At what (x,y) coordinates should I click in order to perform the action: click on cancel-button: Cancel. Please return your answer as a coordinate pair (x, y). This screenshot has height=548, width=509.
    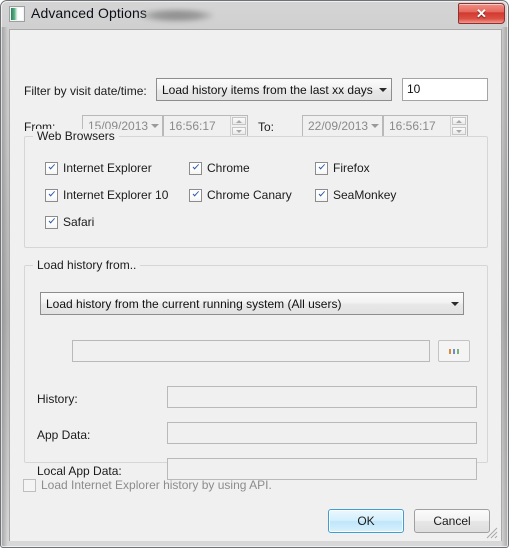
    Looking at the image, I should click on (452, 521).